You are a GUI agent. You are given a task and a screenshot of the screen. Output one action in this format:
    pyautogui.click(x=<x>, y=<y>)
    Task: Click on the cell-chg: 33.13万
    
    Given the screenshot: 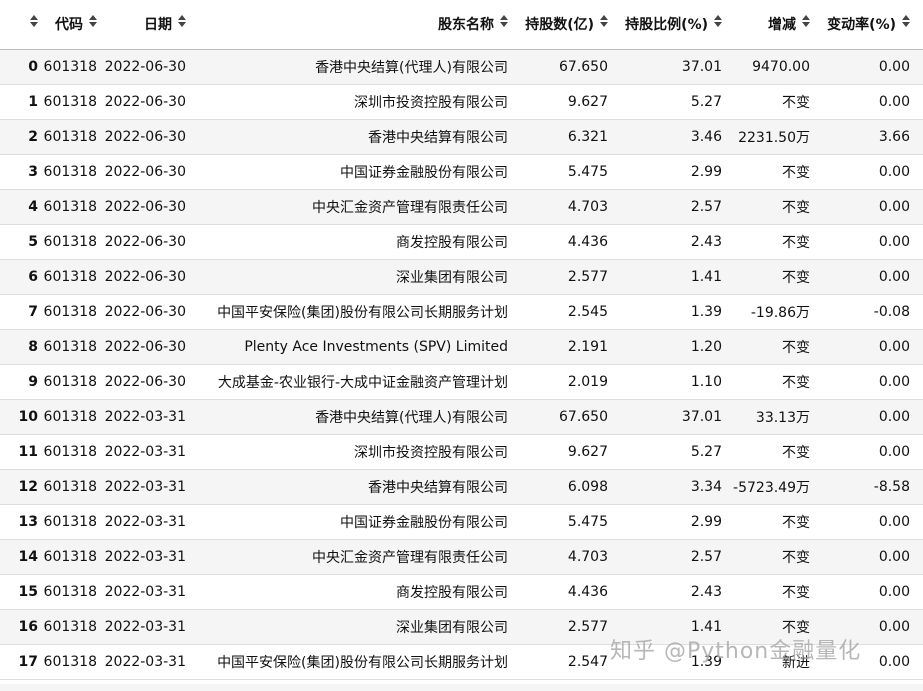 What is the action you would take?
    pyautogui.click(x=782, y=418)
    